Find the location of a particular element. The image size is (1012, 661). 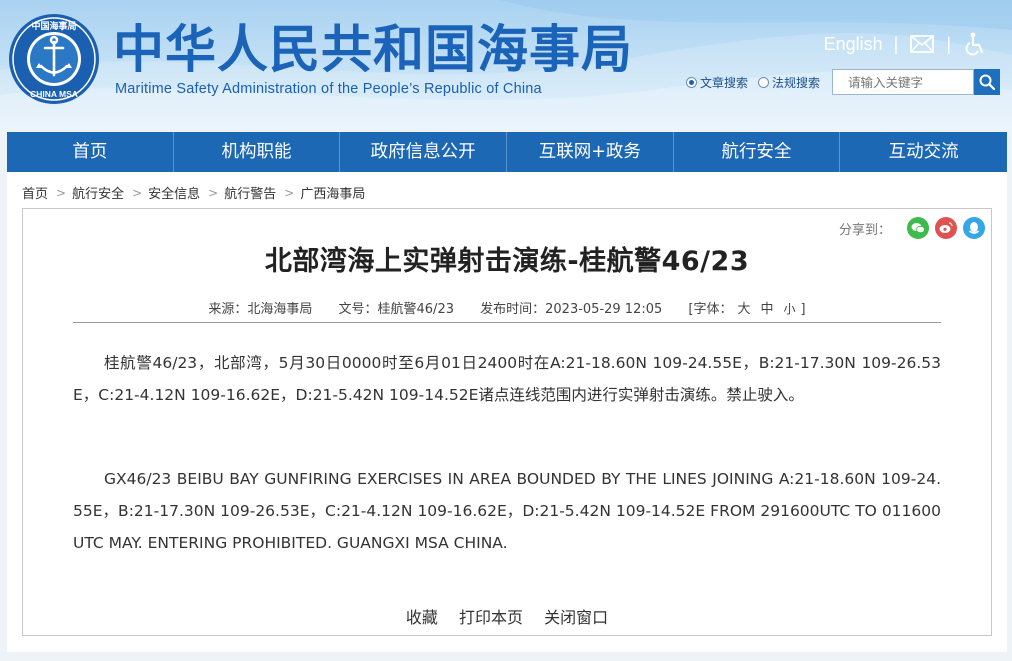

qq-icon is located at coordinates (974, 228).